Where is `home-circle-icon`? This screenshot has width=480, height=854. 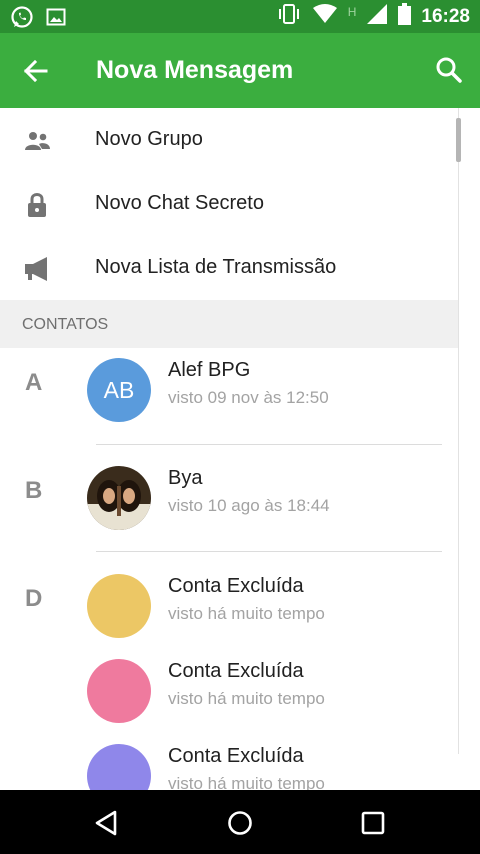 home-circle-icon is located at coordinates (240, 823).